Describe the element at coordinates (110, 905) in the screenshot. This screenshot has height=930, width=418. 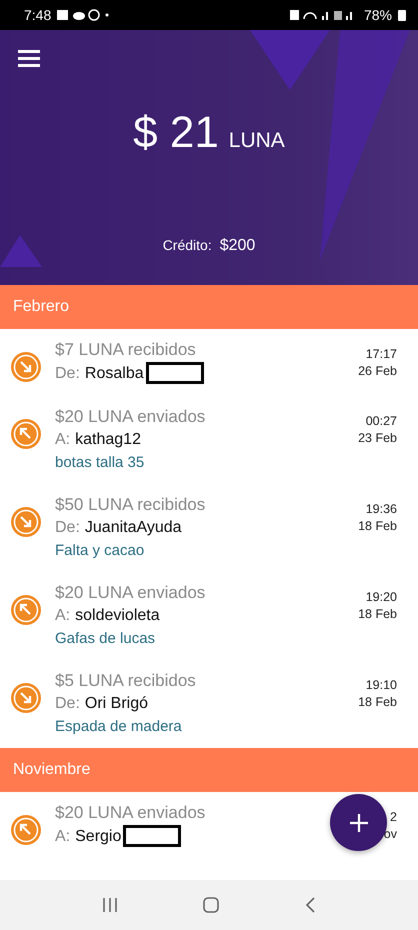
I see `recent-apps-icon` at that location.